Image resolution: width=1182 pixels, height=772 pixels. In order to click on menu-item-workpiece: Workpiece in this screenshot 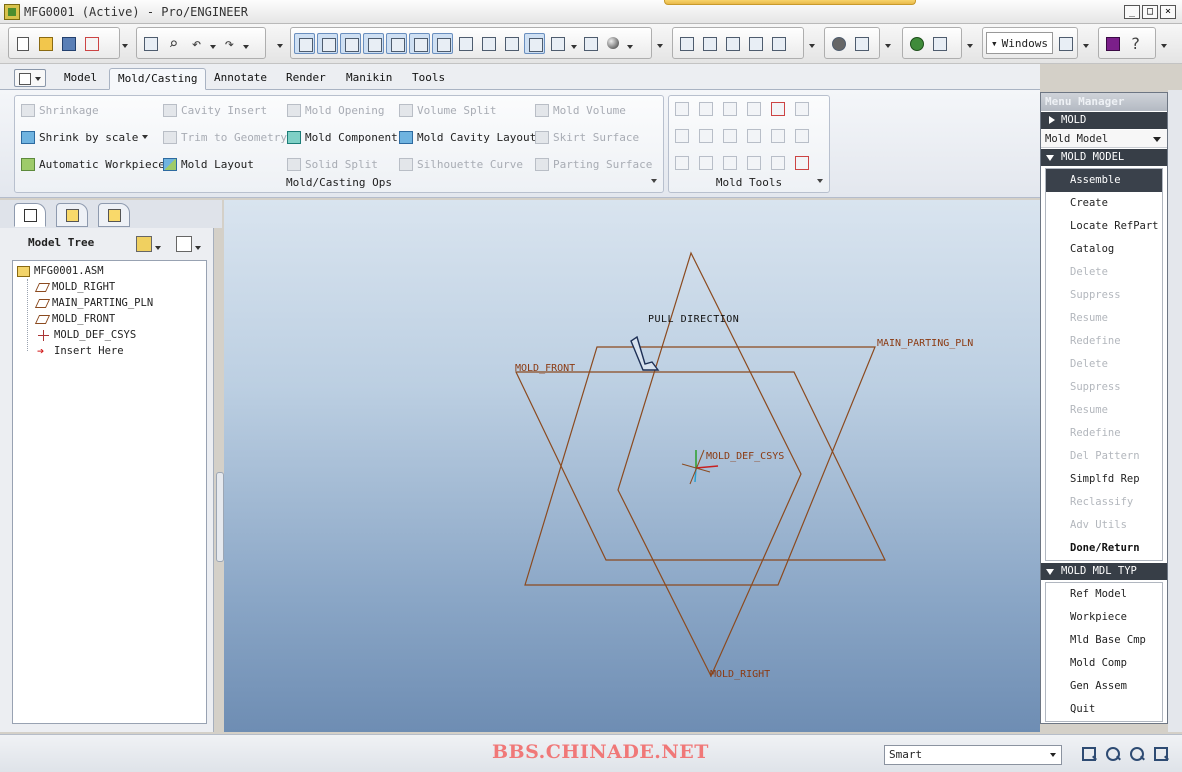, I will do `click(1104, 617)`.